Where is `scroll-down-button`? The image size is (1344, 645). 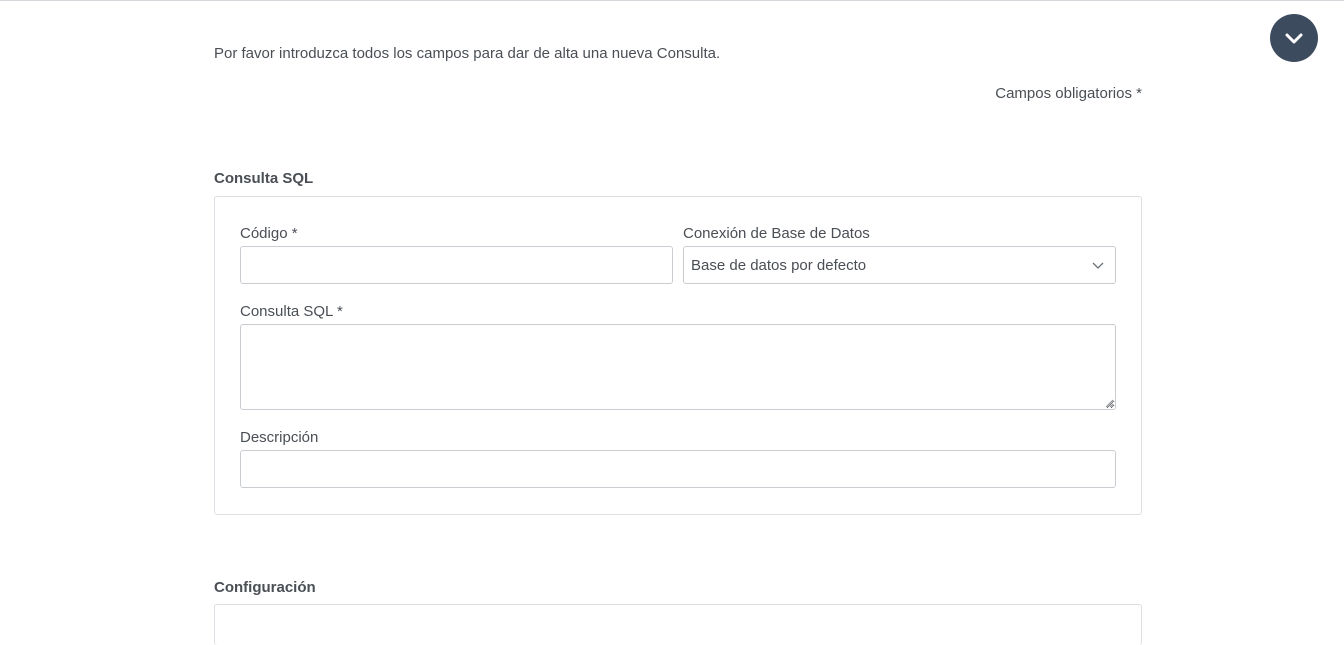 scroll-down-button is located at coordinates (1294, 38).